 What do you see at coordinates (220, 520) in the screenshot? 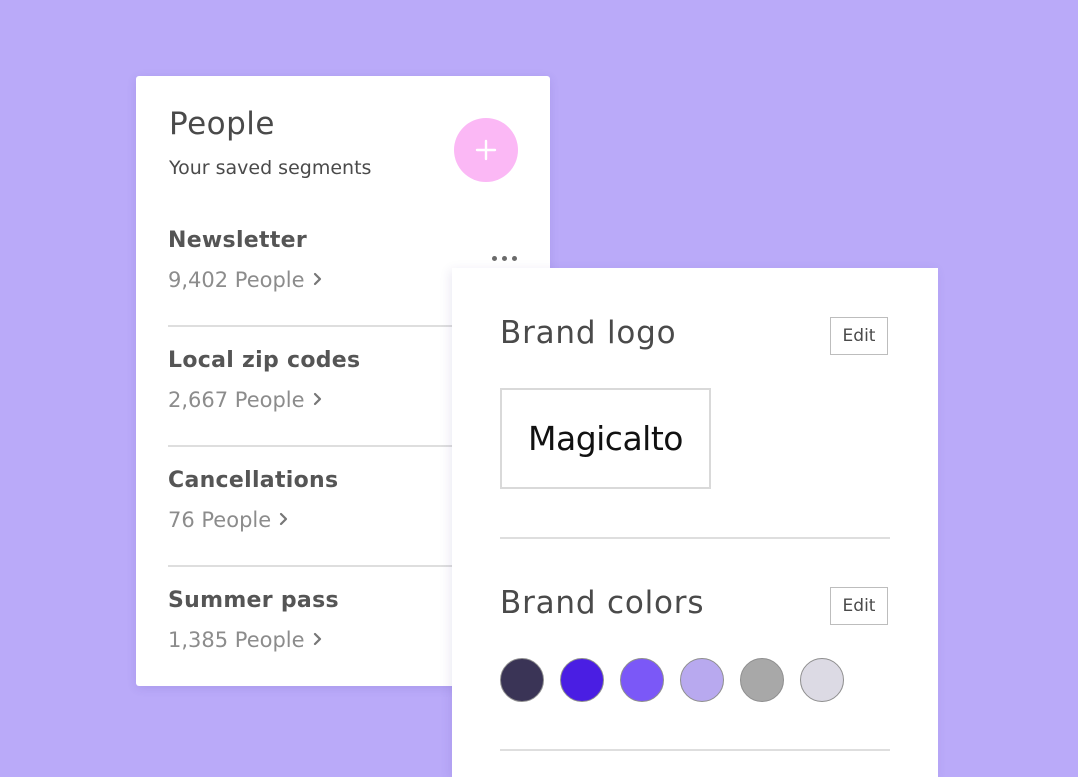
I see `segment-count: 76 People` at bounding box center [220, 520].